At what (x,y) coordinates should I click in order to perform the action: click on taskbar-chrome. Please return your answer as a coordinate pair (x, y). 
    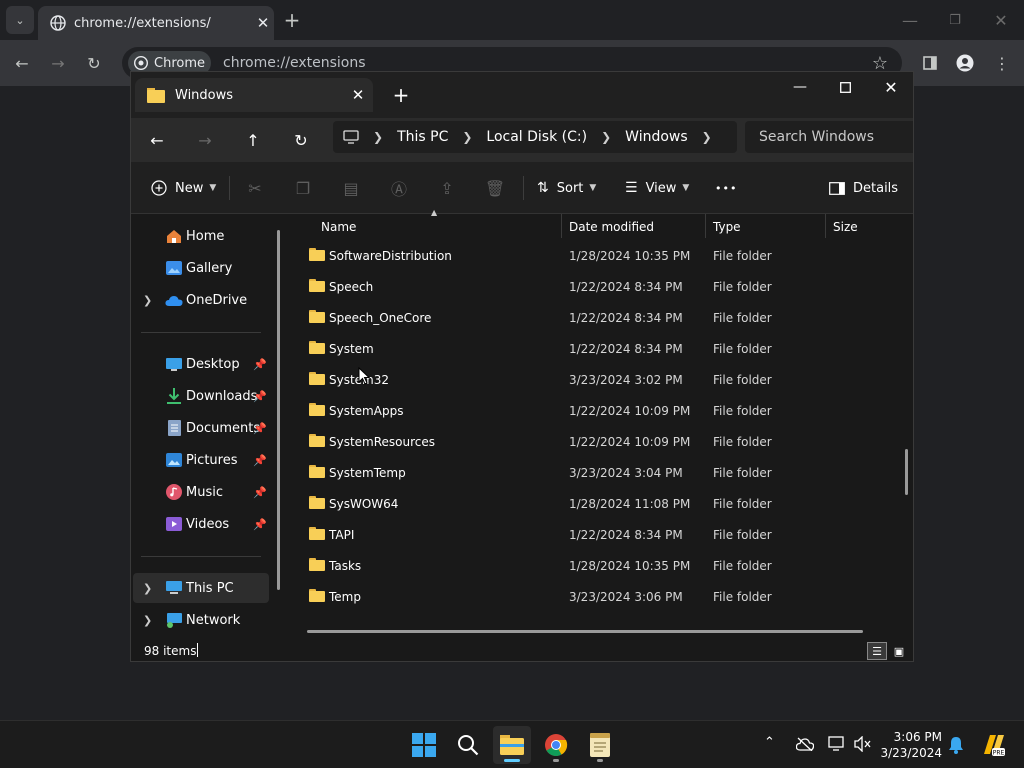
    Looking at the image, I should click on (556, 745).